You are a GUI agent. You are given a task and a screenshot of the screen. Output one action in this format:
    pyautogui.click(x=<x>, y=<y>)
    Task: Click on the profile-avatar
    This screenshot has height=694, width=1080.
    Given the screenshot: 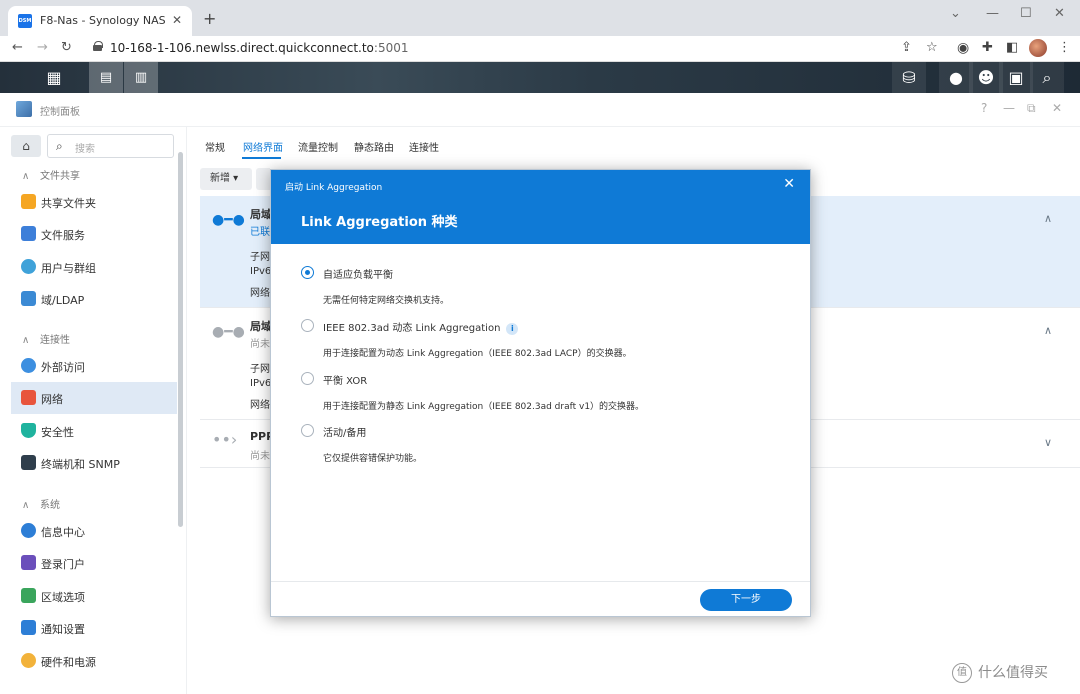 What is the action you would take?
    pyautogui.click(x=1038, y=48)
    